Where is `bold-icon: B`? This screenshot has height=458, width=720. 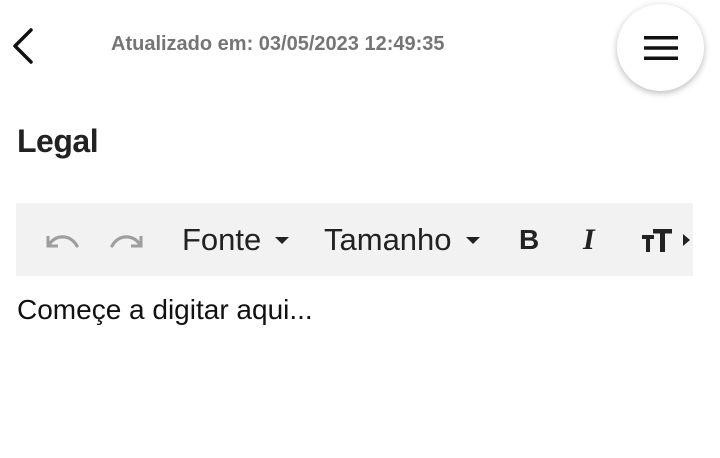 bold-icon: B is located at coordinates (529, 239).